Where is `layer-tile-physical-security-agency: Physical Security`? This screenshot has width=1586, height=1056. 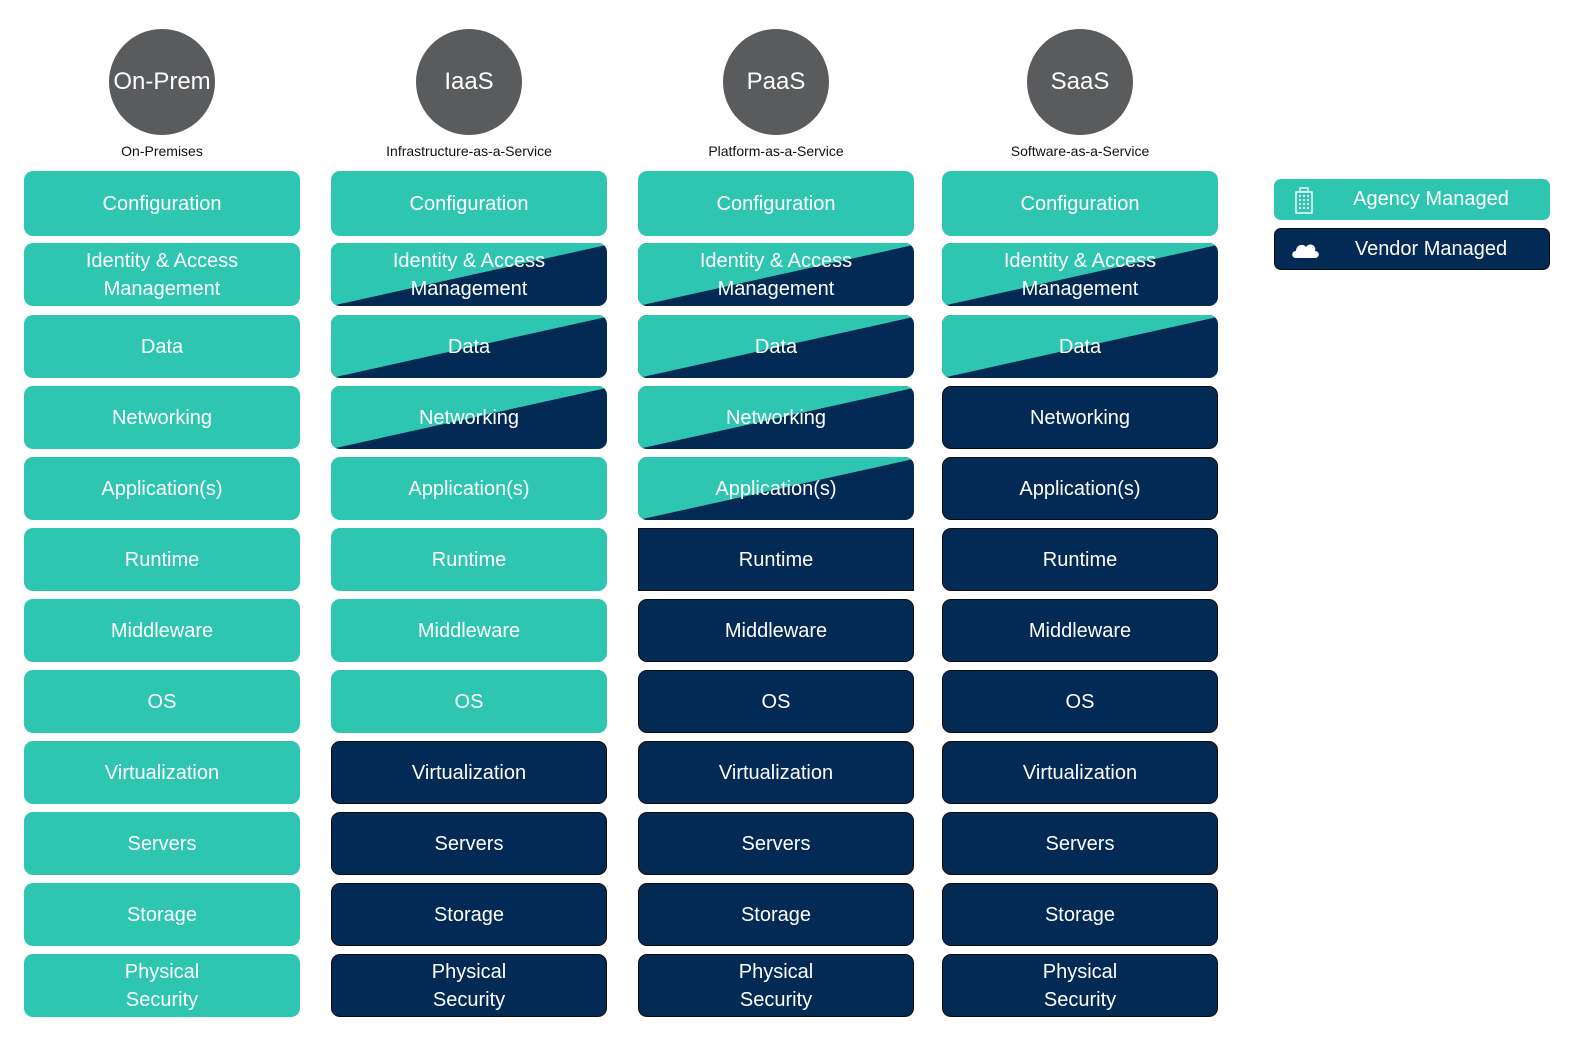
layer-tile-physical-security-agency: Physical Security is located at coordinates (162, 985).